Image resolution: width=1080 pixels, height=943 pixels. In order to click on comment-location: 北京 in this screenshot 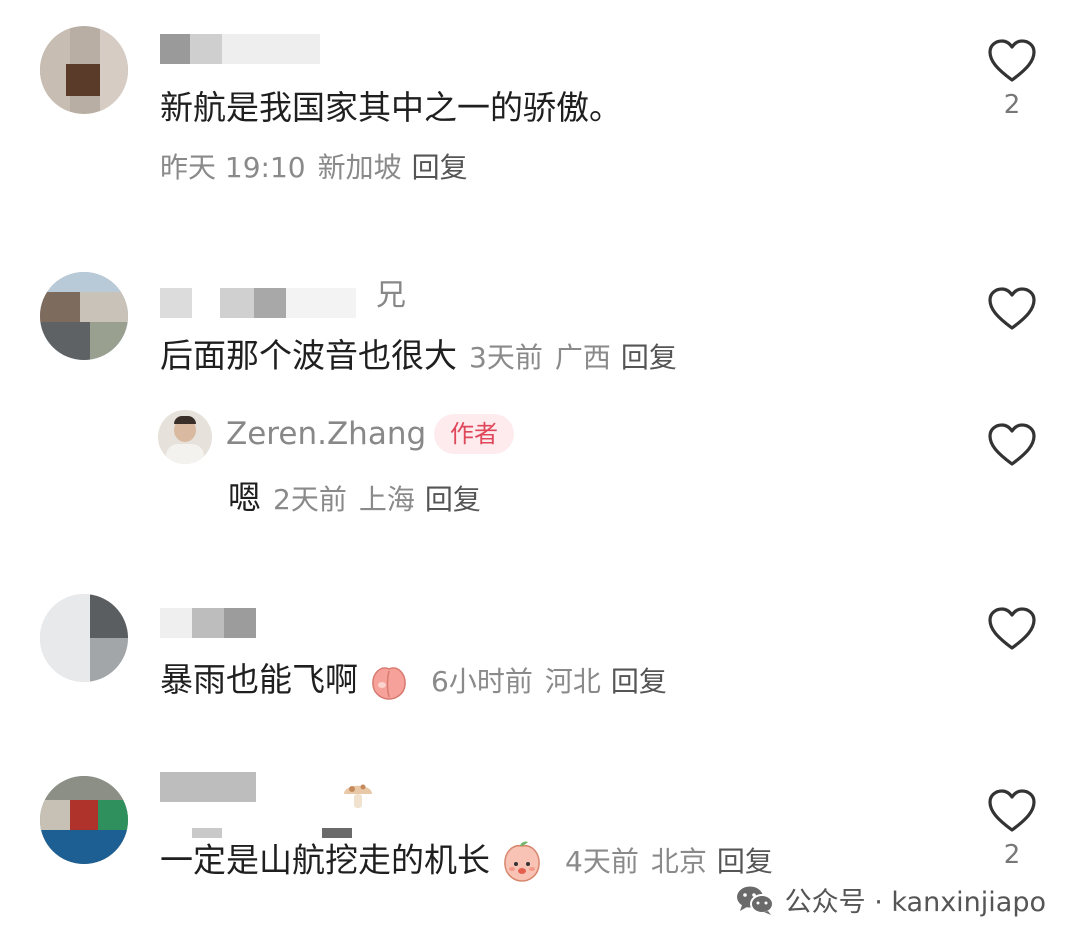, I will do `click(678, 861)`.